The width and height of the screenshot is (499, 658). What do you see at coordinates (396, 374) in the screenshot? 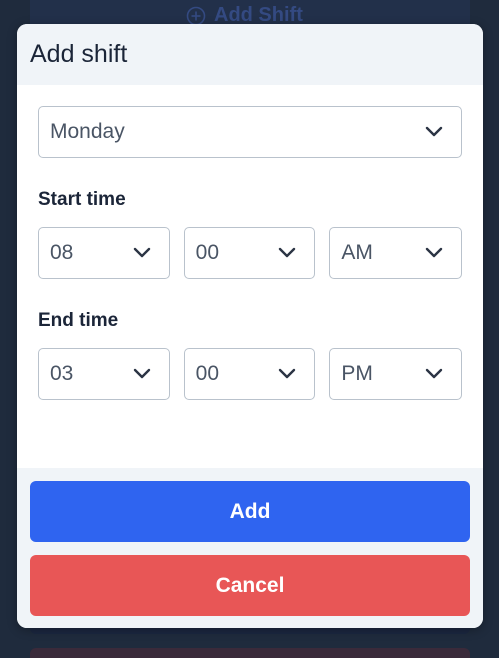
I see `end-period-select: PM` at bounding box center [396, 374].